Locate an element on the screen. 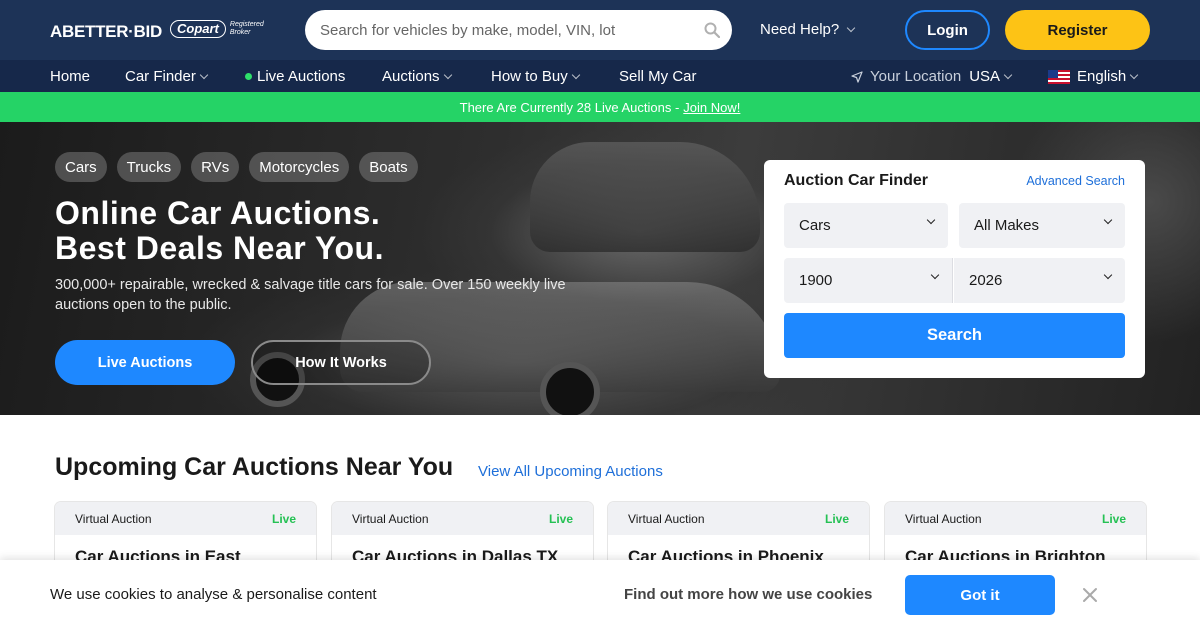  nav-item-sell-my-car: Sell My Car is located at coordinates (658, 76).